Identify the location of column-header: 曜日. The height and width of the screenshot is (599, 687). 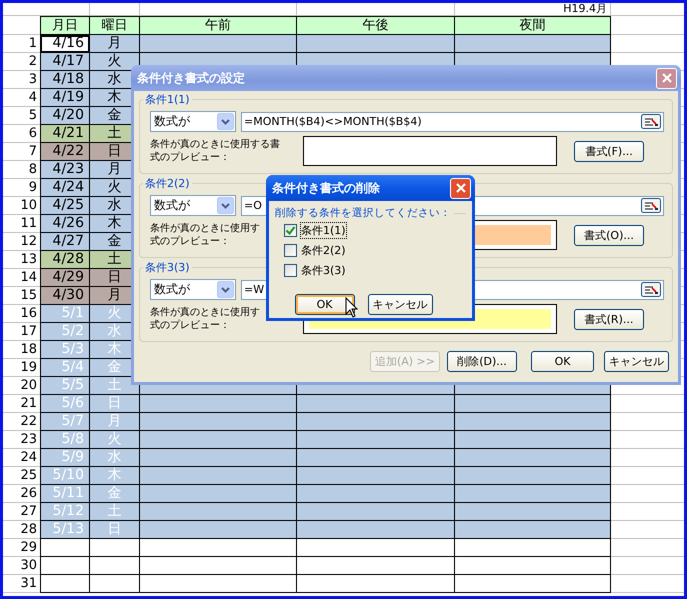
(115, 25).